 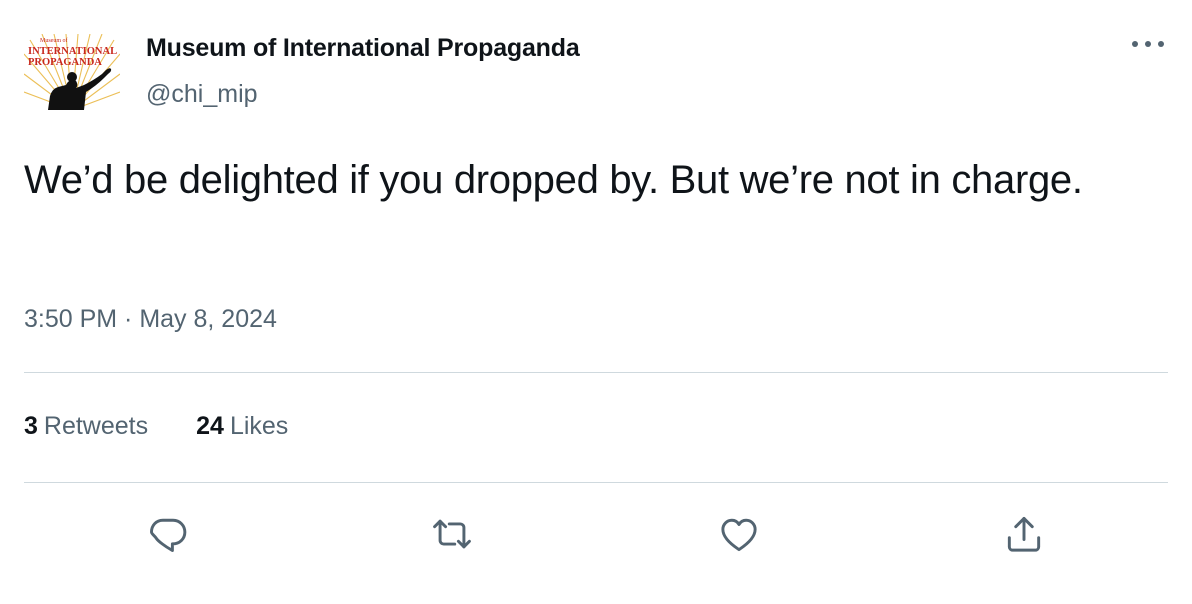 What do you see at coordinates (54, 40) in the screenshot?
I see `avatar-text-1: Museum of` at bounding box center [54, 40].